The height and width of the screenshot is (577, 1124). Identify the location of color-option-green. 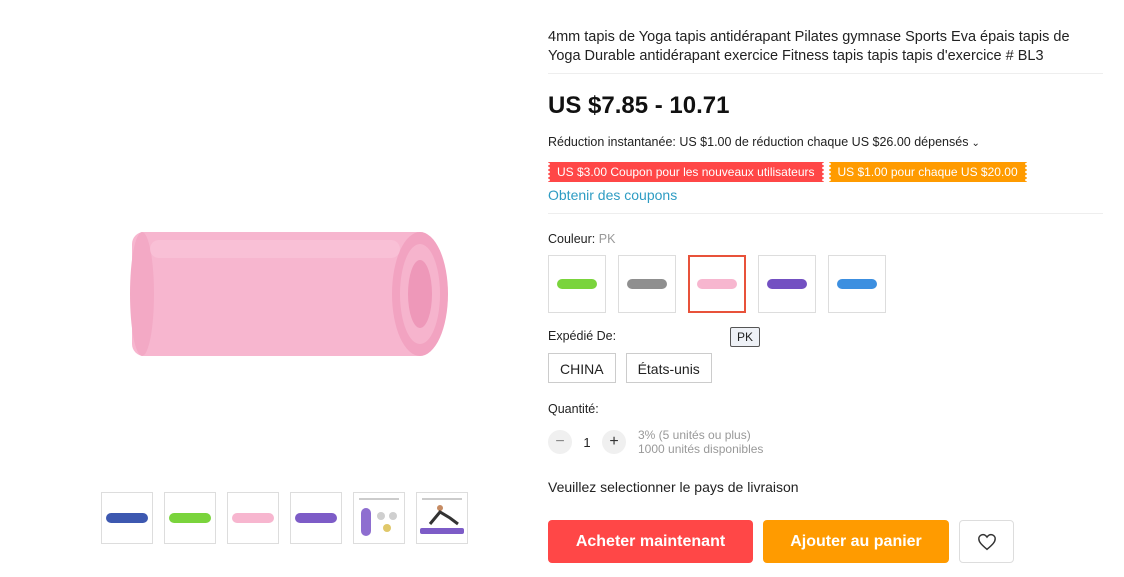
(577, 284).